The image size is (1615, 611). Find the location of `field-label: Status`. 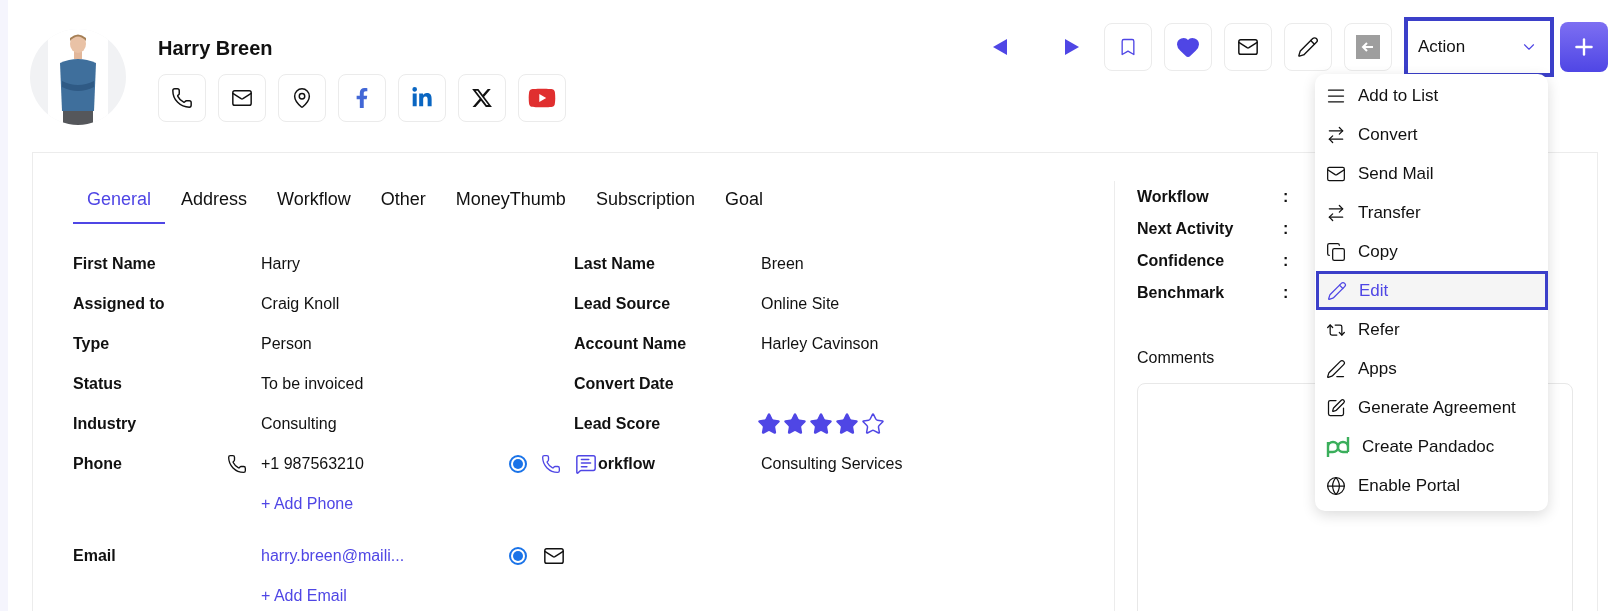

field-label: Status is located at coordinates (97, 384).